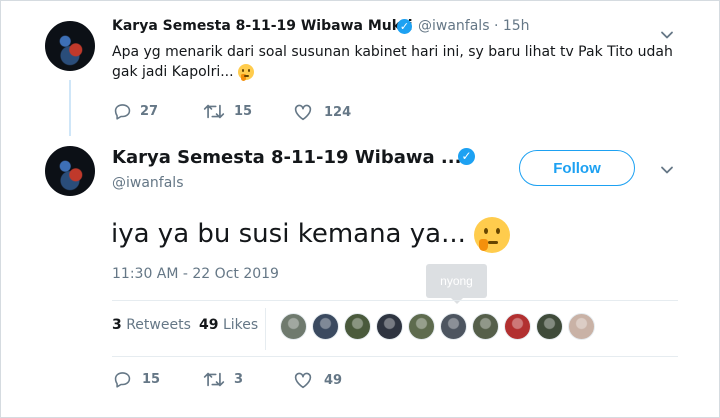 The height and width of the screenshot is (418, 720). What do you see at coordinates (265, 329) in the screenshot?
I see `stats-divider` at bounding box center [265, 329].